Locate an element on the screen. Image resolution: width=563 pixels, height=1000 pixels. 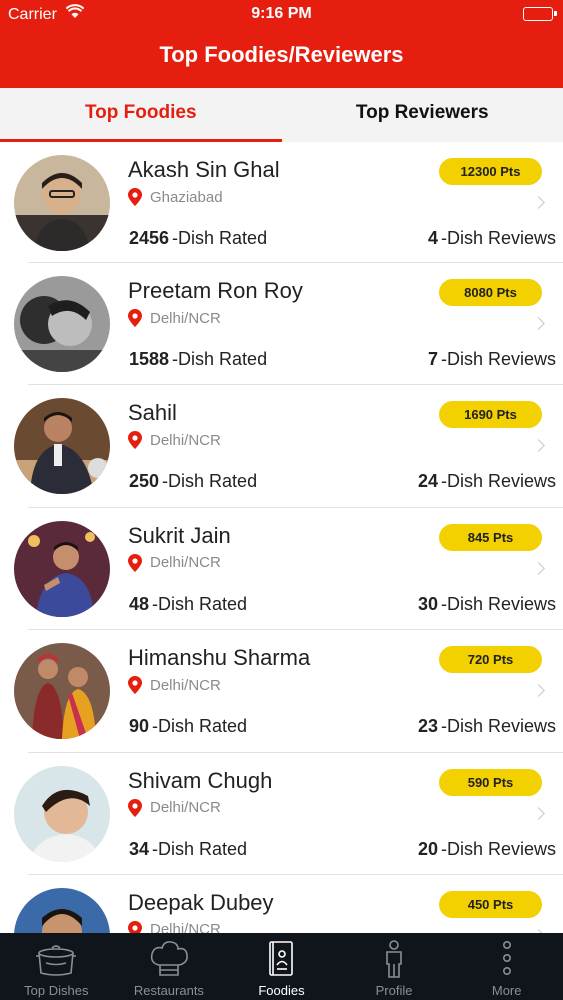
dish-rated-count: 90 is located at coordinates (139, 726).